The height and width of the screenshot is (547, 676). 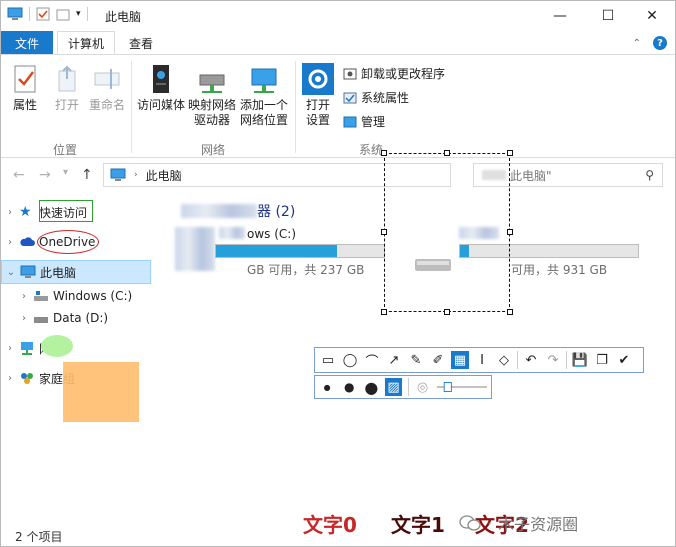 I want to click on maximize-button: ☐, so click(x=608, y=16).